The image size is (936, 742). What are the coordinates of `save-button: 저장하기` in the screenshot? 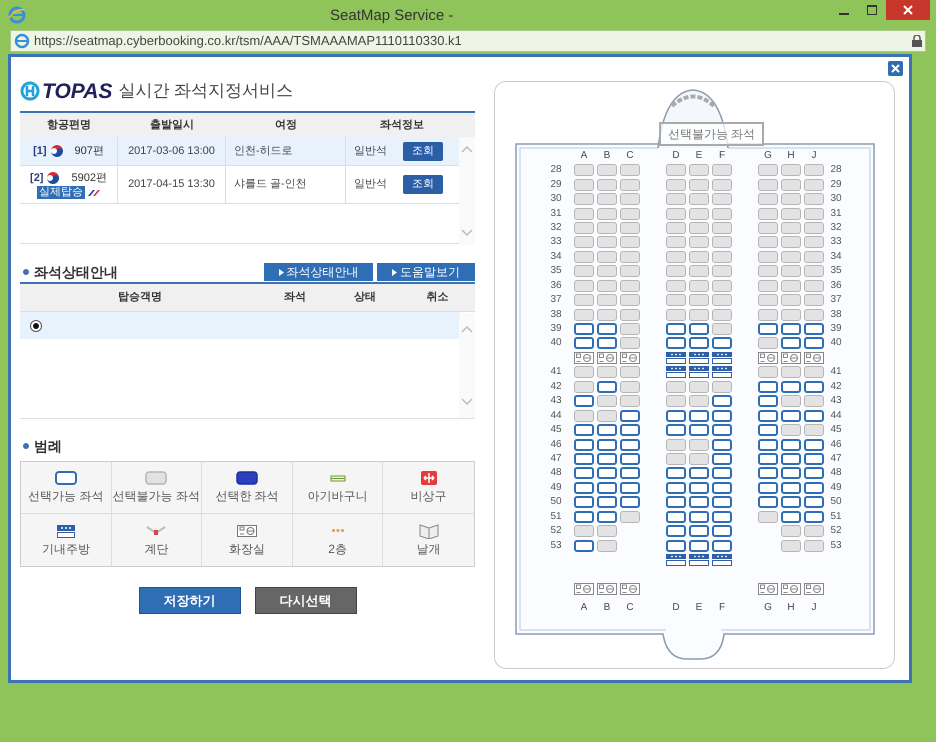 It's located at (189, 600).